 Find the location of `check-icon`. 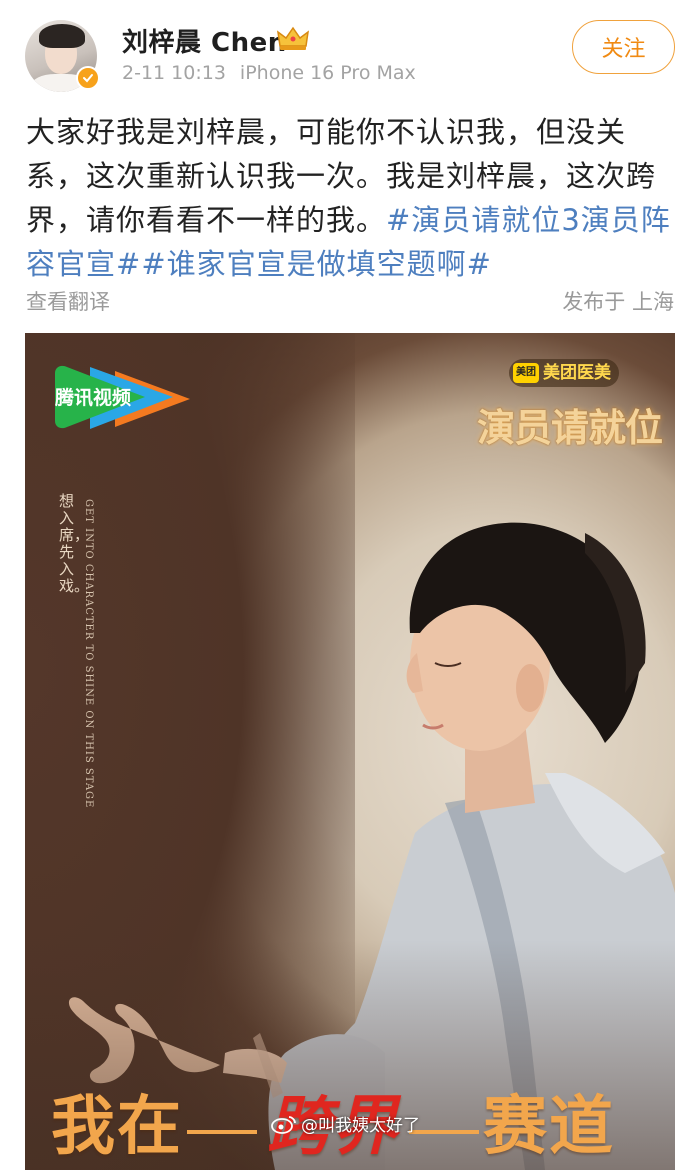

check-icon is located at coordinates (88, 78).